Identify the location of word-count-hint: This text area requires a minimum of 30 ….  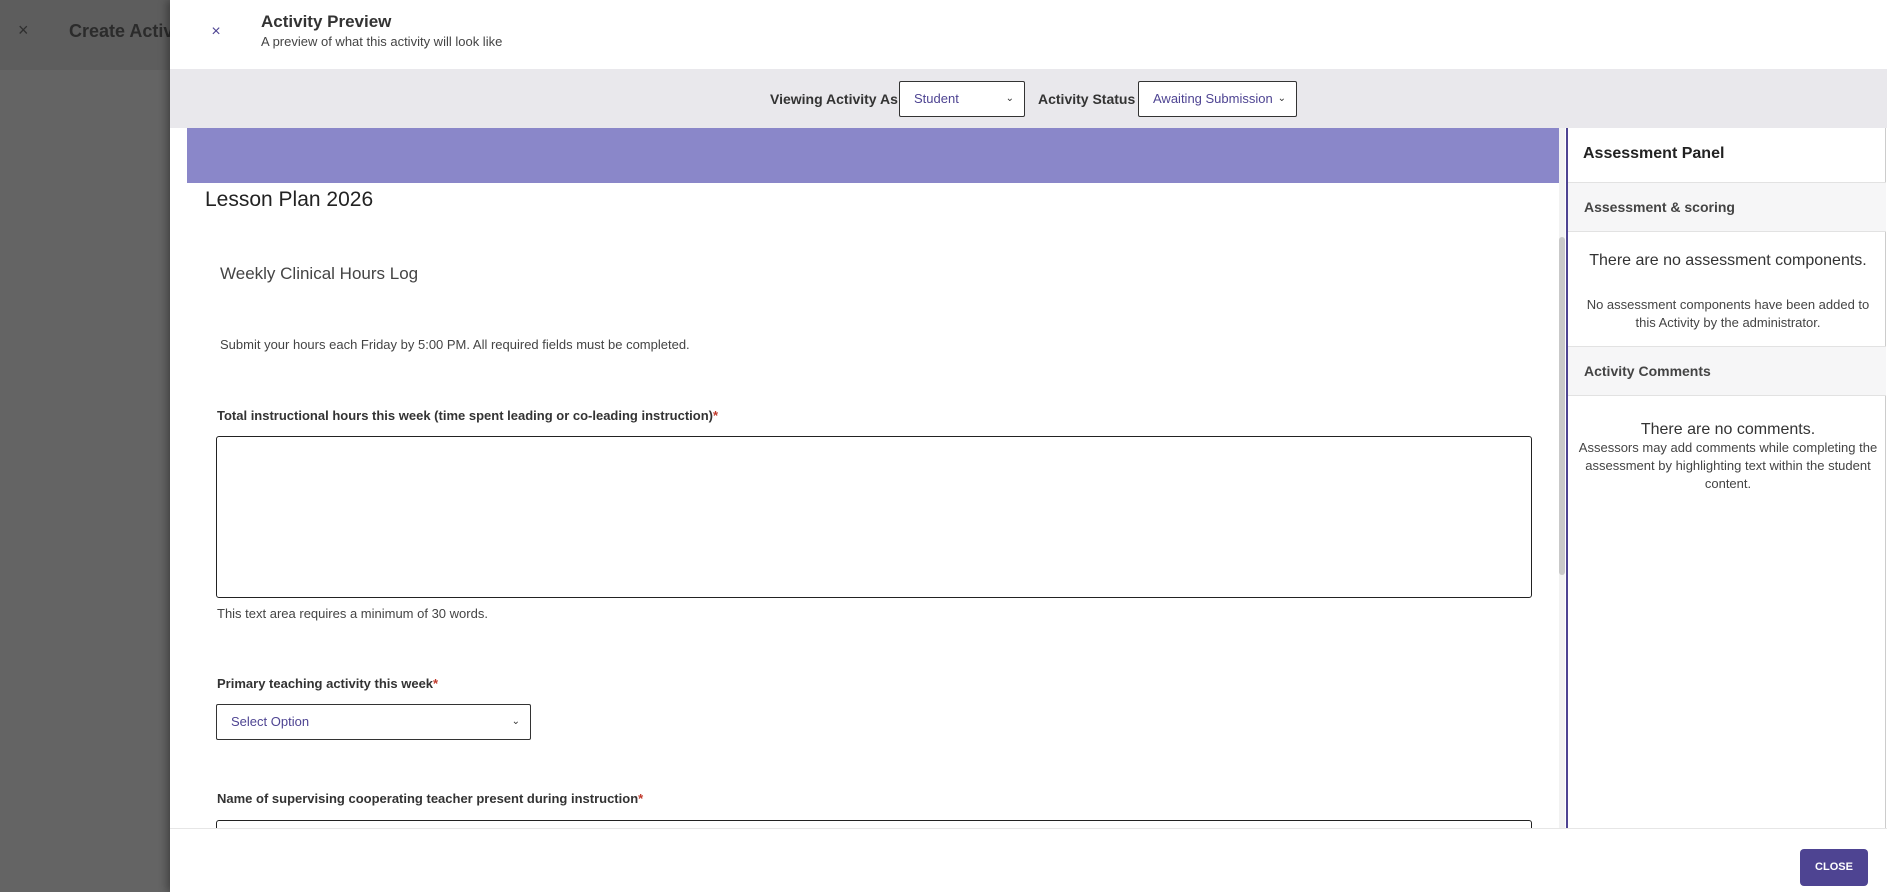
(352, 613).